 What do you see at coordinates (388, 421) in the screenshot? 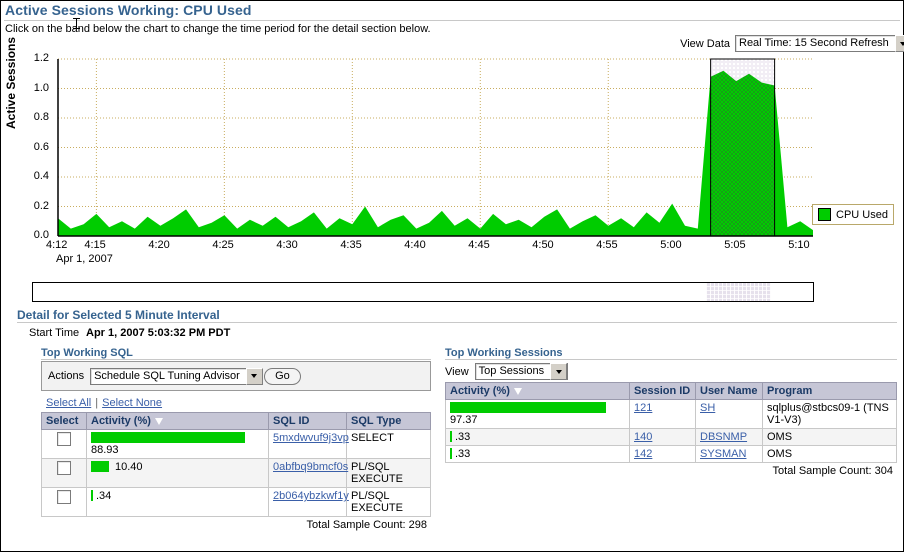
I see `column-header: SQL Type` at bounding box center [388, 421].